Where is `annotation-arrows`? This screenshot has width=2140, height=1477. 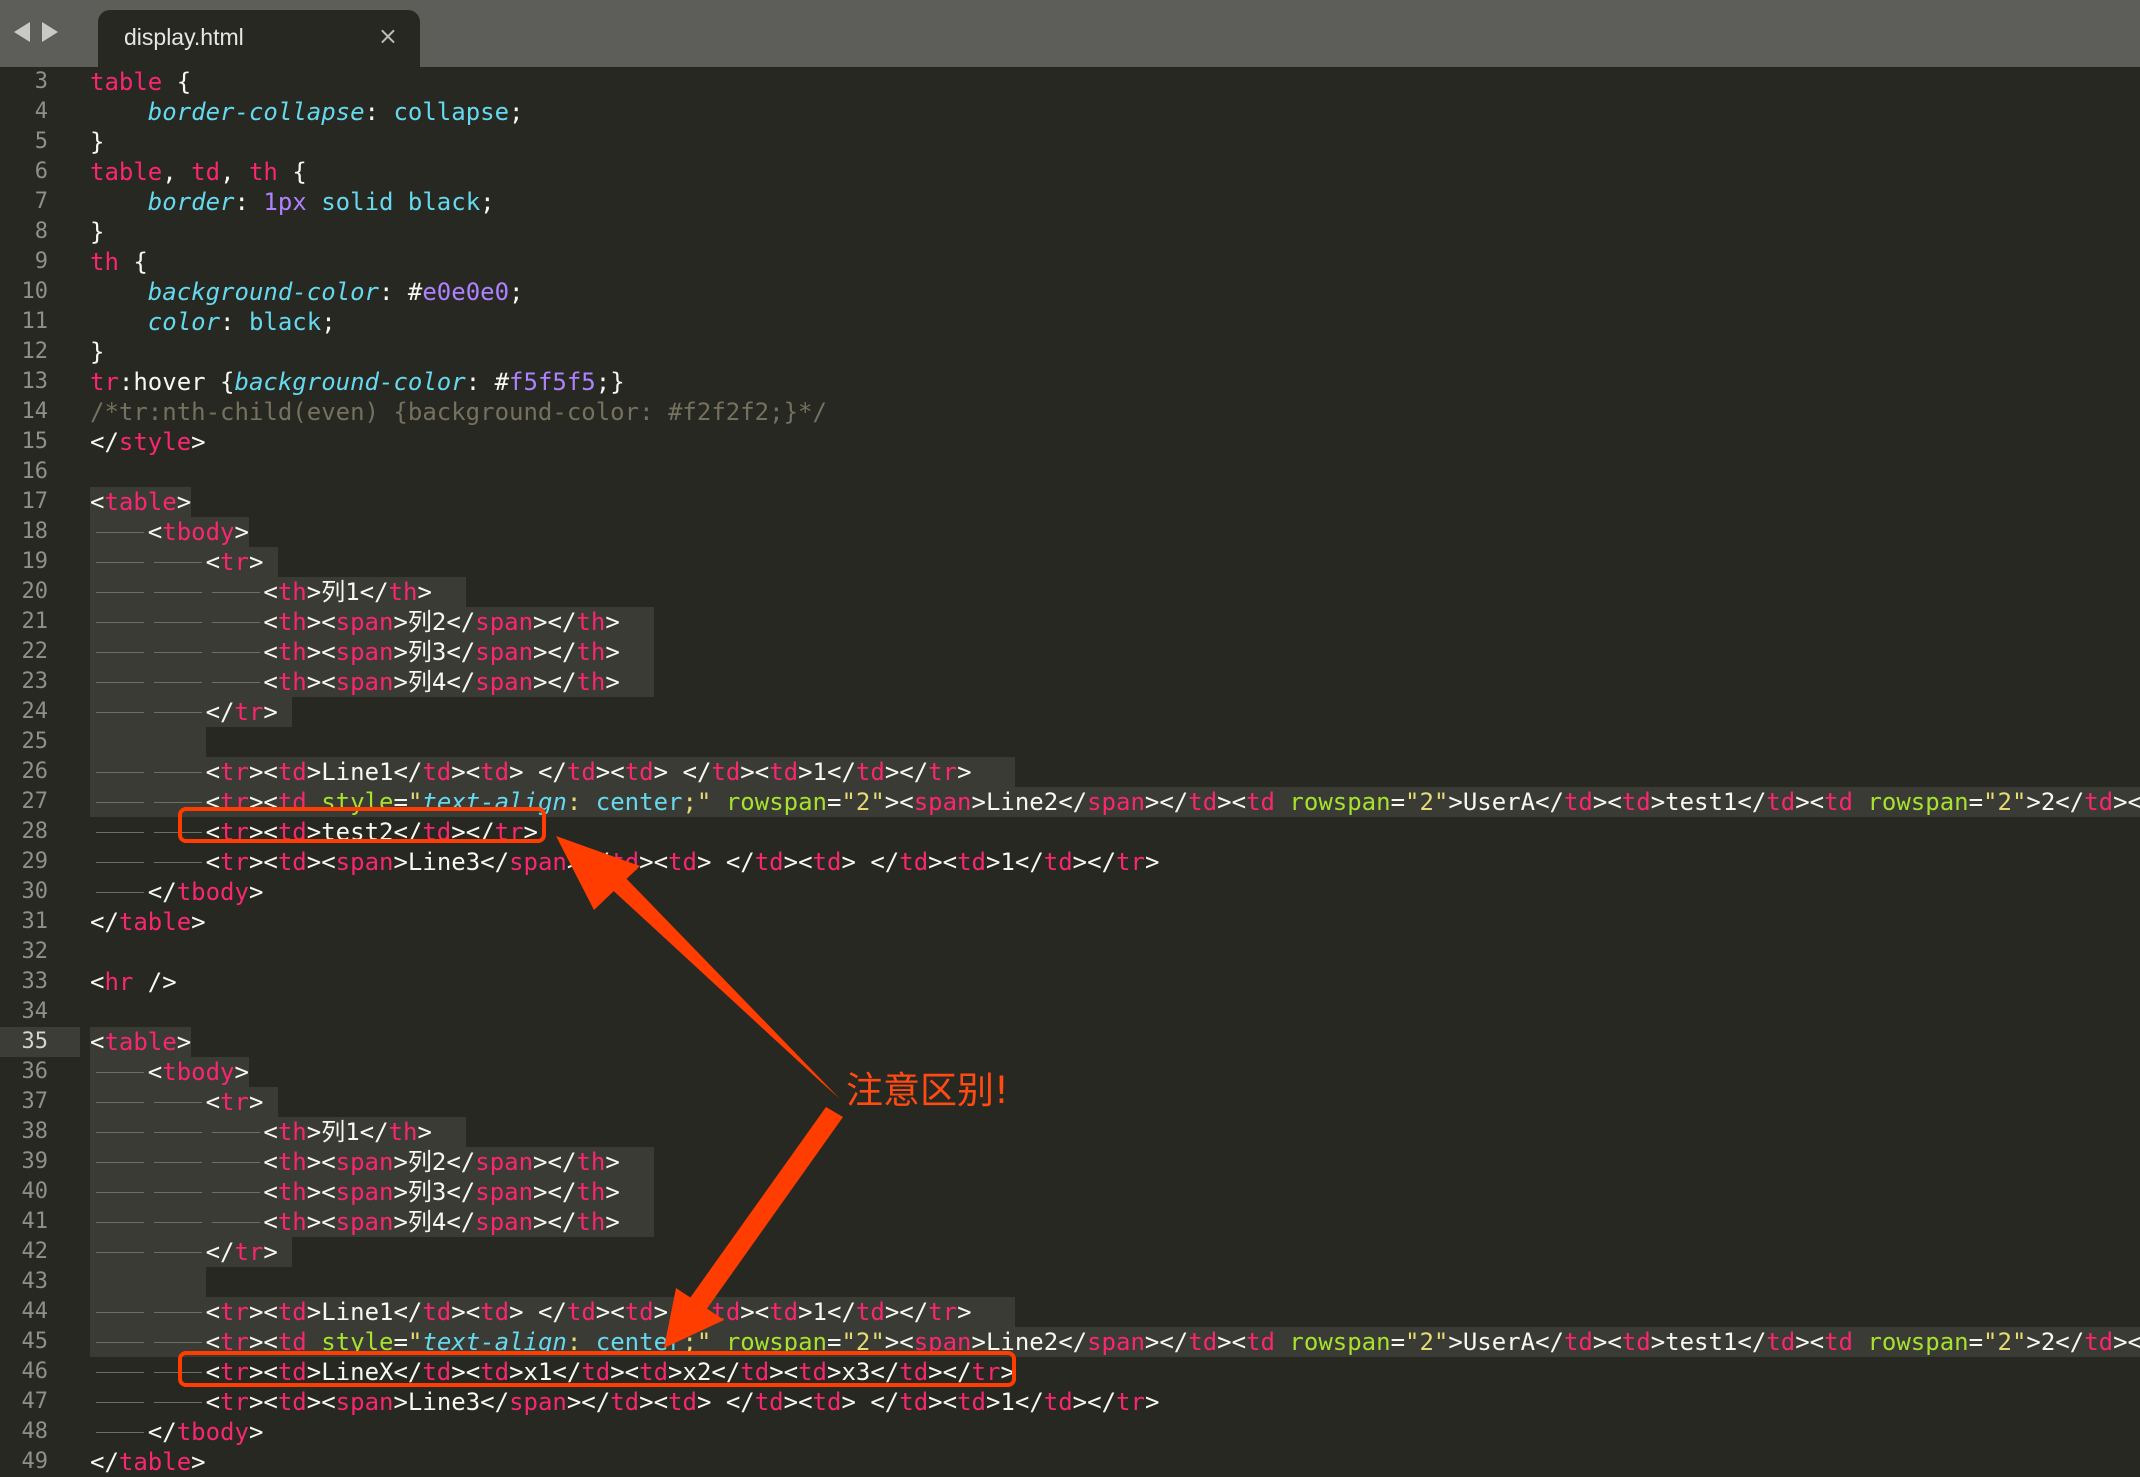
annotation-arrows is located at coordinates (699, 1092).